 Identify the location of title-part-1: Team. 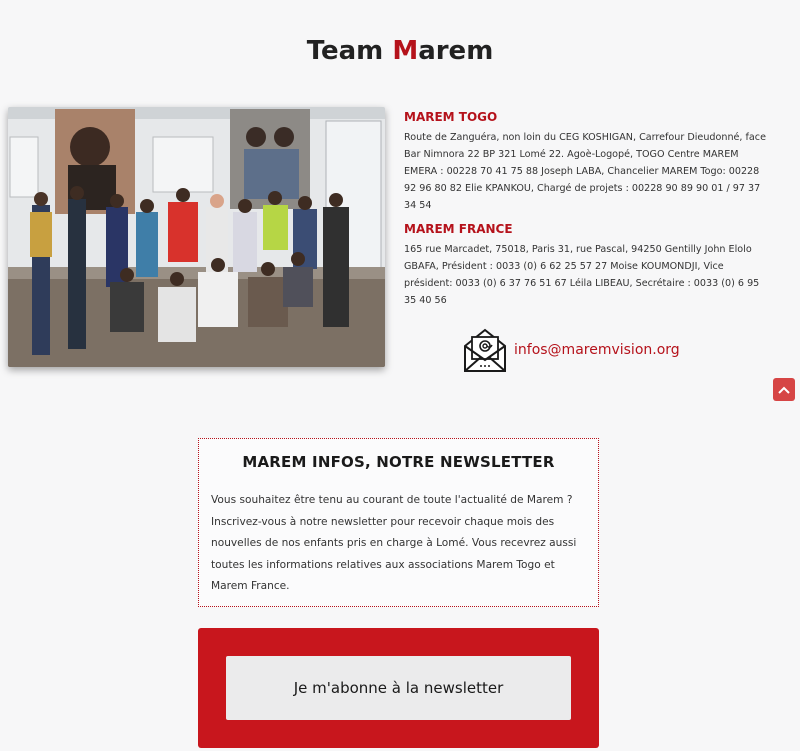
(349, 51).